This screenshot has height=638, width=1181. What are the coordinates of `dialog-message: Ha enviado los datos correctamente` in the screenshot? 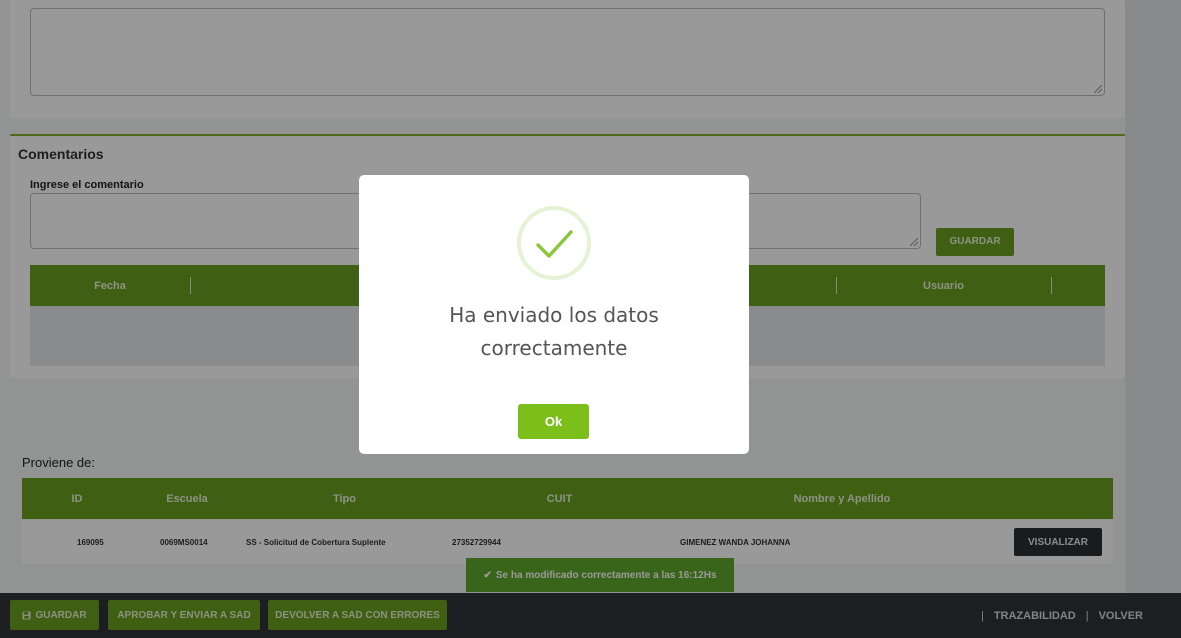 It's located at (554, 331).